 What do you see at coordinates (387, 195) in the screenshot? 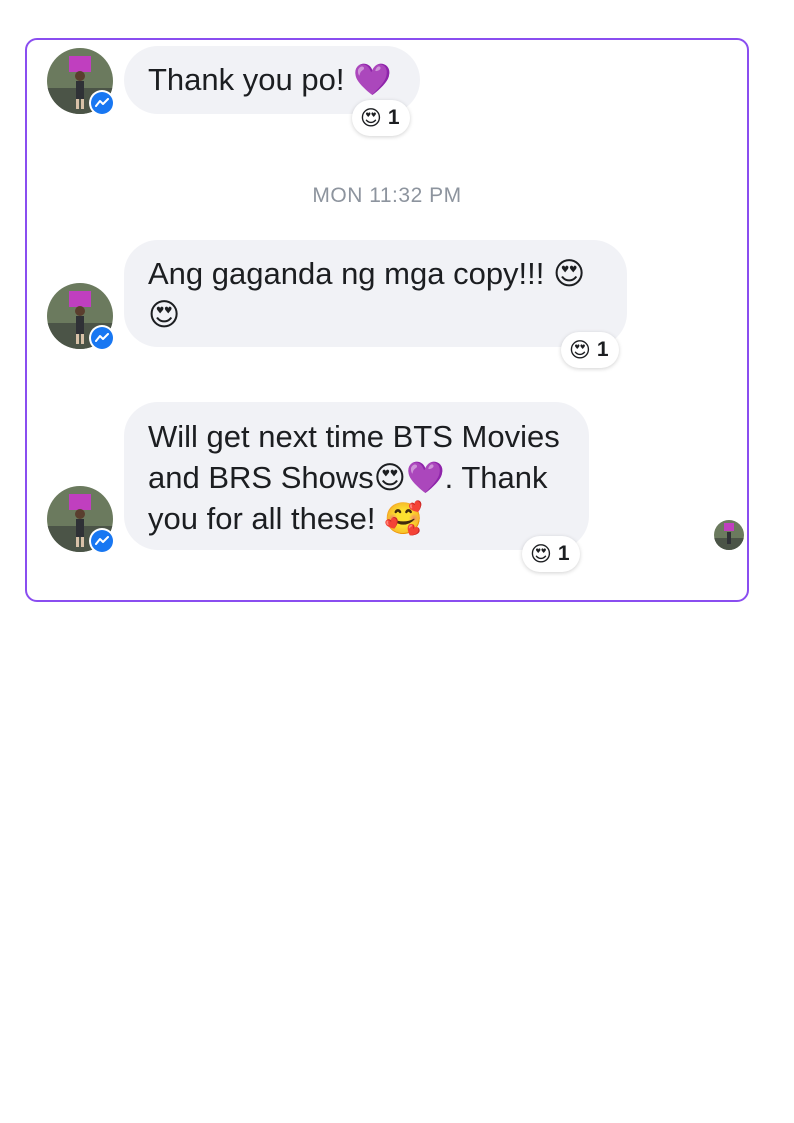
I see `chat-timestamp: MON 11:32 PM` at bounding box center [387, 195].